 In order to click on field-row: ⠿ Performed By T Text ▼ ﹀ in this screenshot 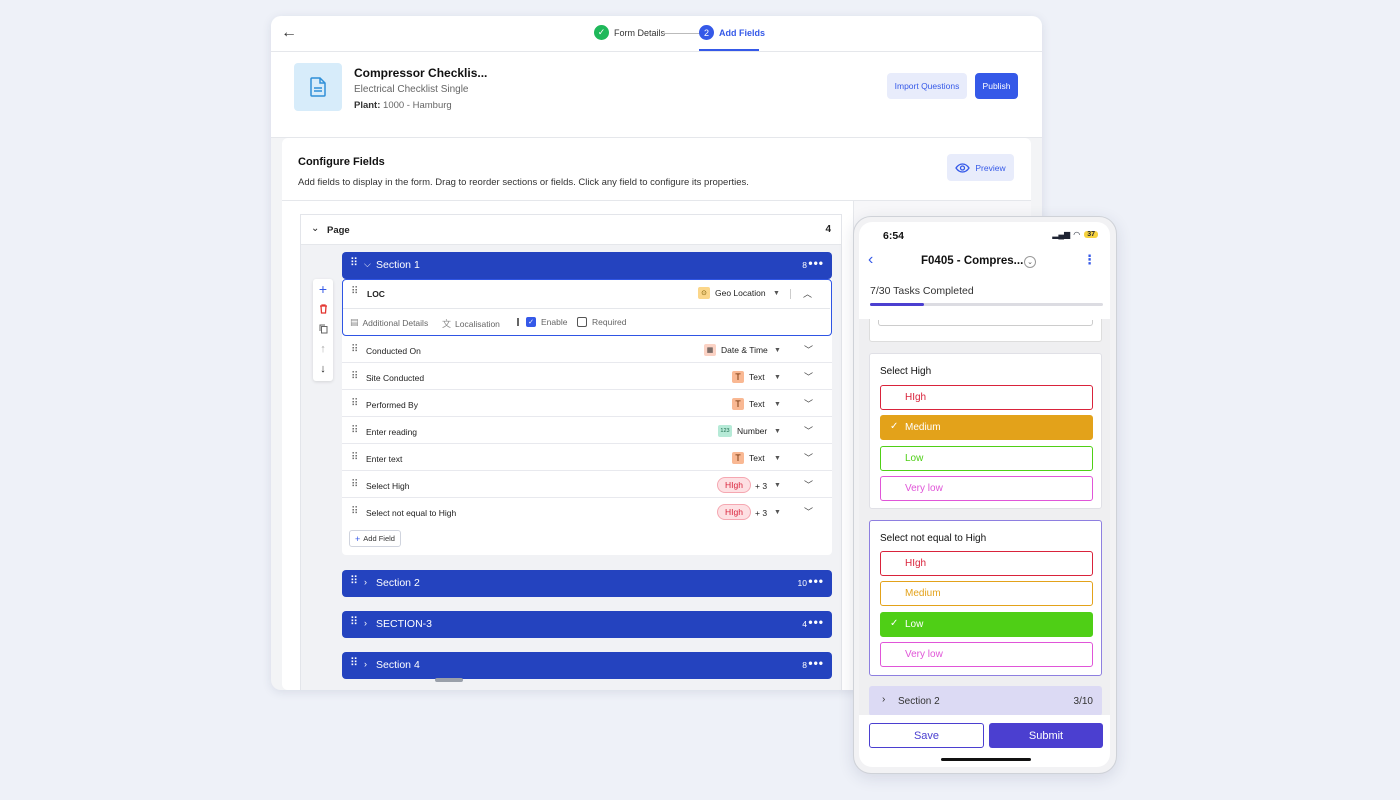, I will do `click(587, 403)`.